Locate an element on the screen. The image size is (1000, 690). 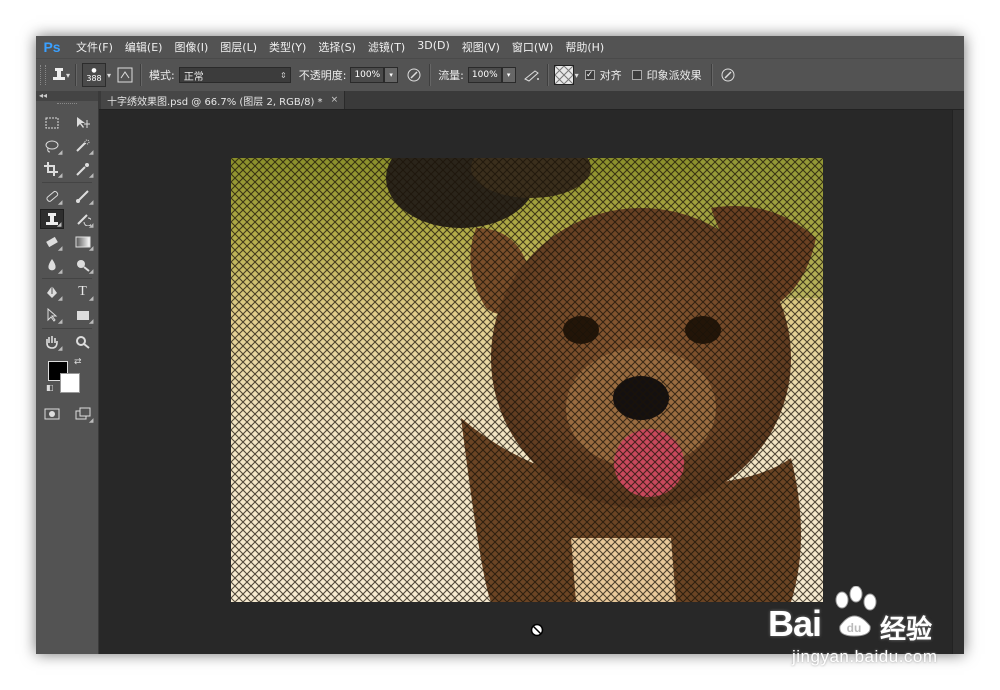
move-icon is located at coordinates (83, 122).